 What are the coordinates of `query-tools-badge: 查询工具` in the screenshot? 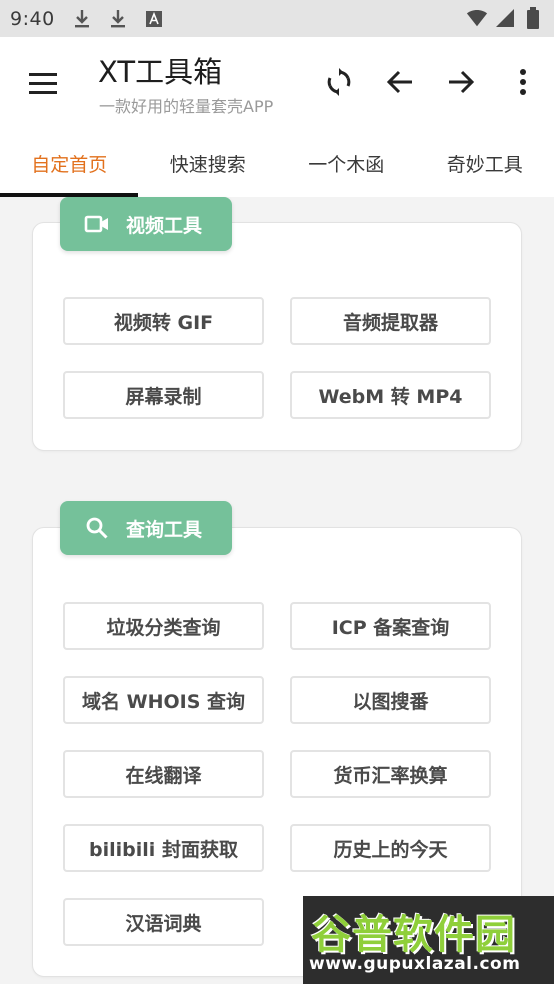 It's located at (146, 528).